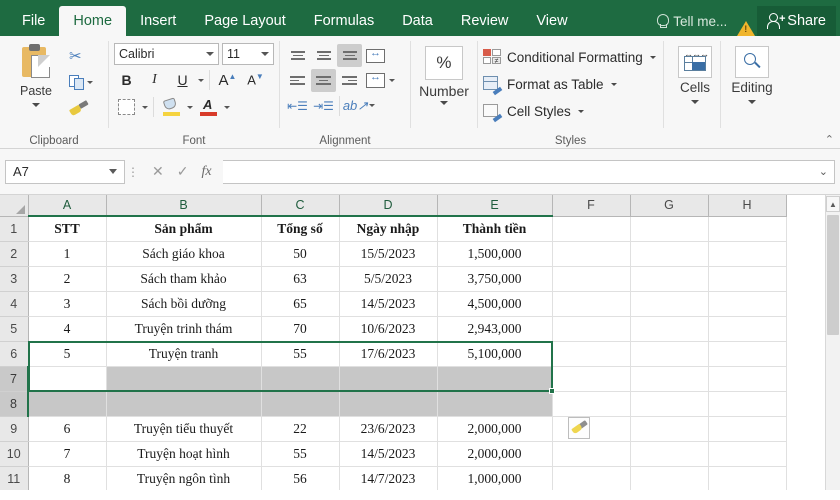 Image resolution: width=840 pixels, height=500 pixels. I want to click on cell-H4, so click(747, 304).